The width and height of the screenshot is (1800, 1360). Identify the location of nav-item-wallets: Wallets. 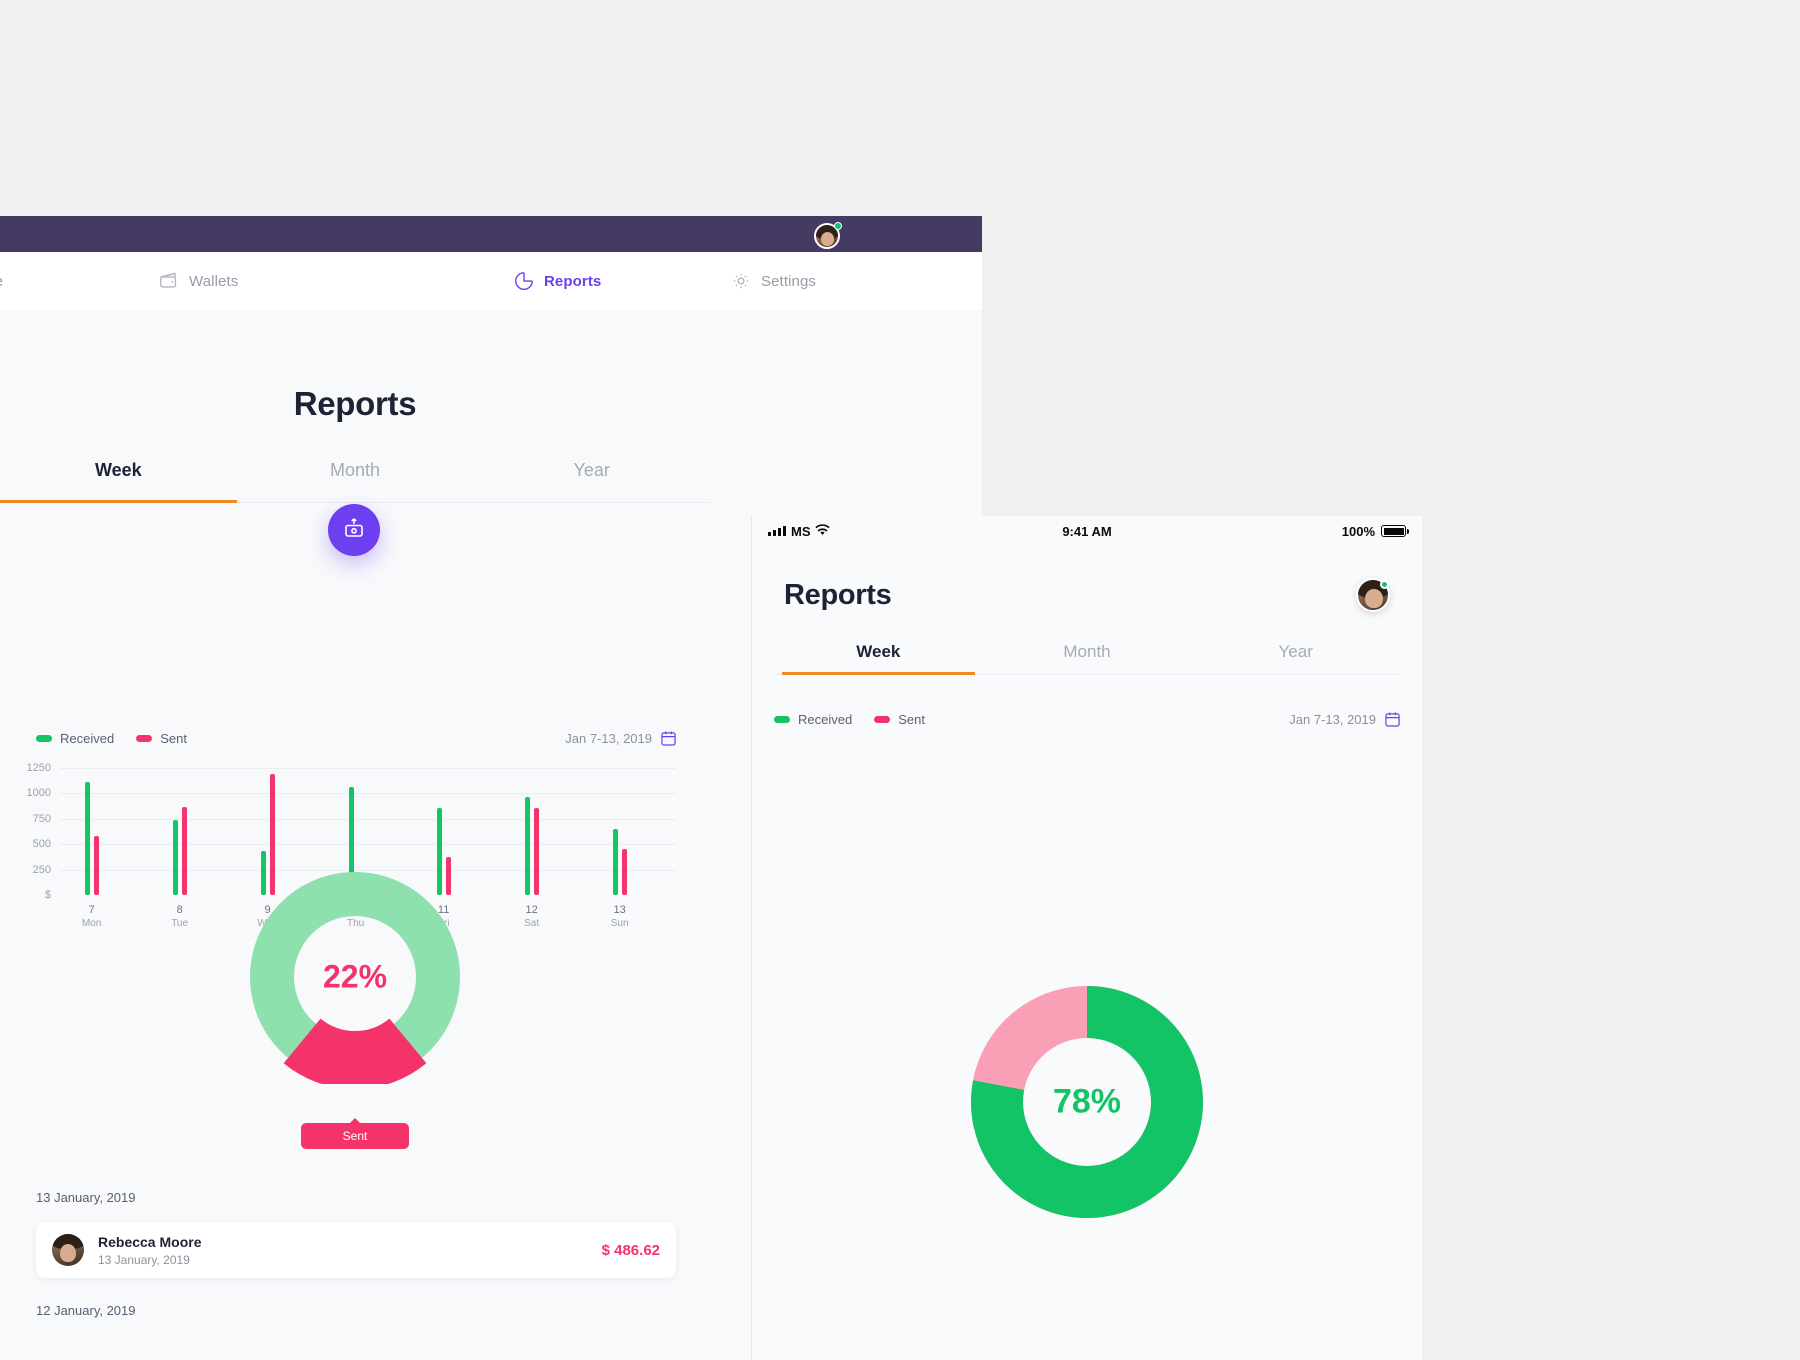
(198, 281).